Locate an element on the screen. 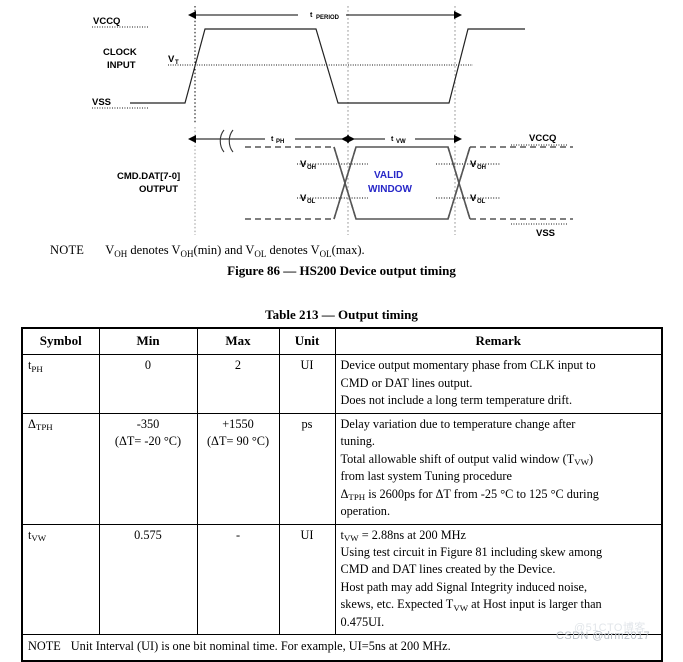 This screenshot has height=662, width=683. vol-left-label: V is located at coordinates (303, 198).